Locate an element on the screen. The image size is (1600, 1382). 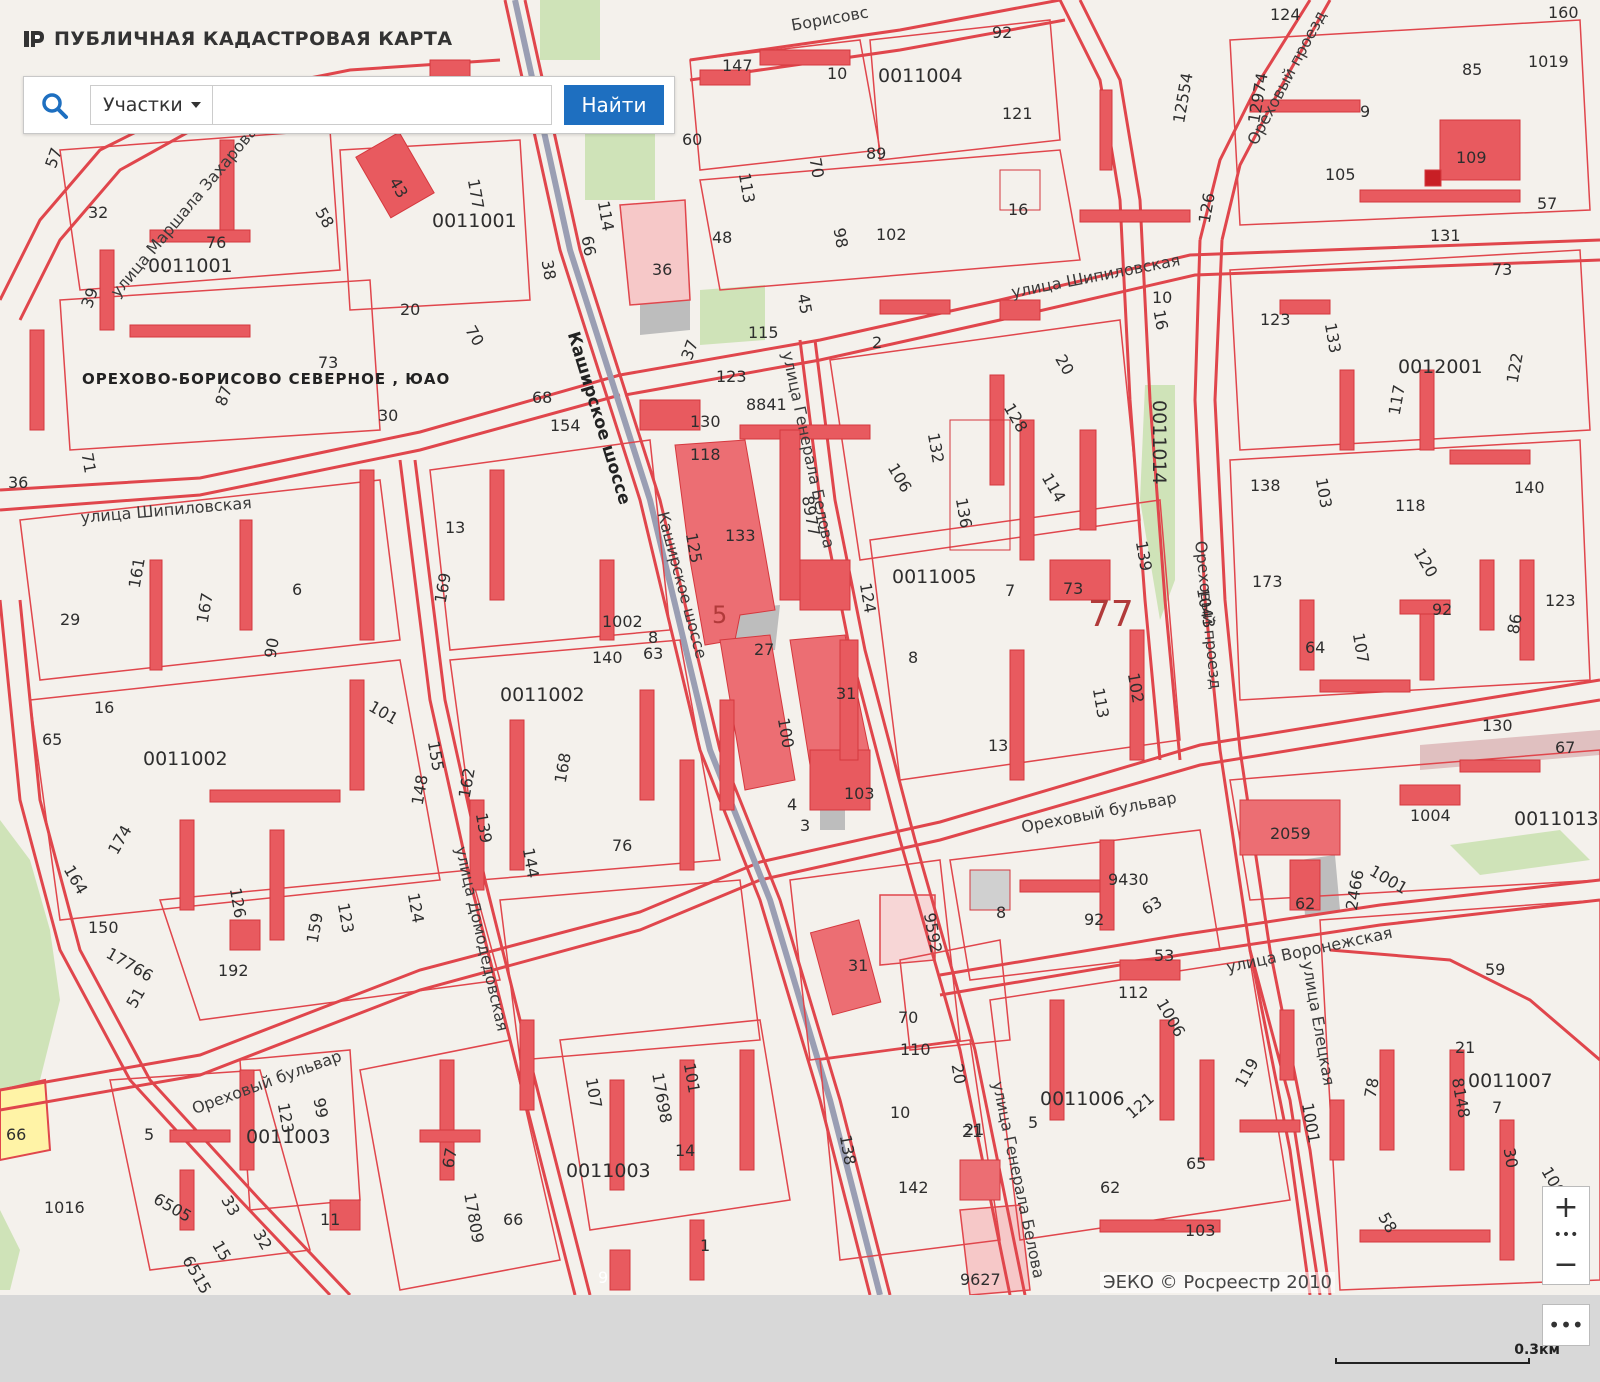
parcel-label: 107 is located at coordinates (1360, 648).